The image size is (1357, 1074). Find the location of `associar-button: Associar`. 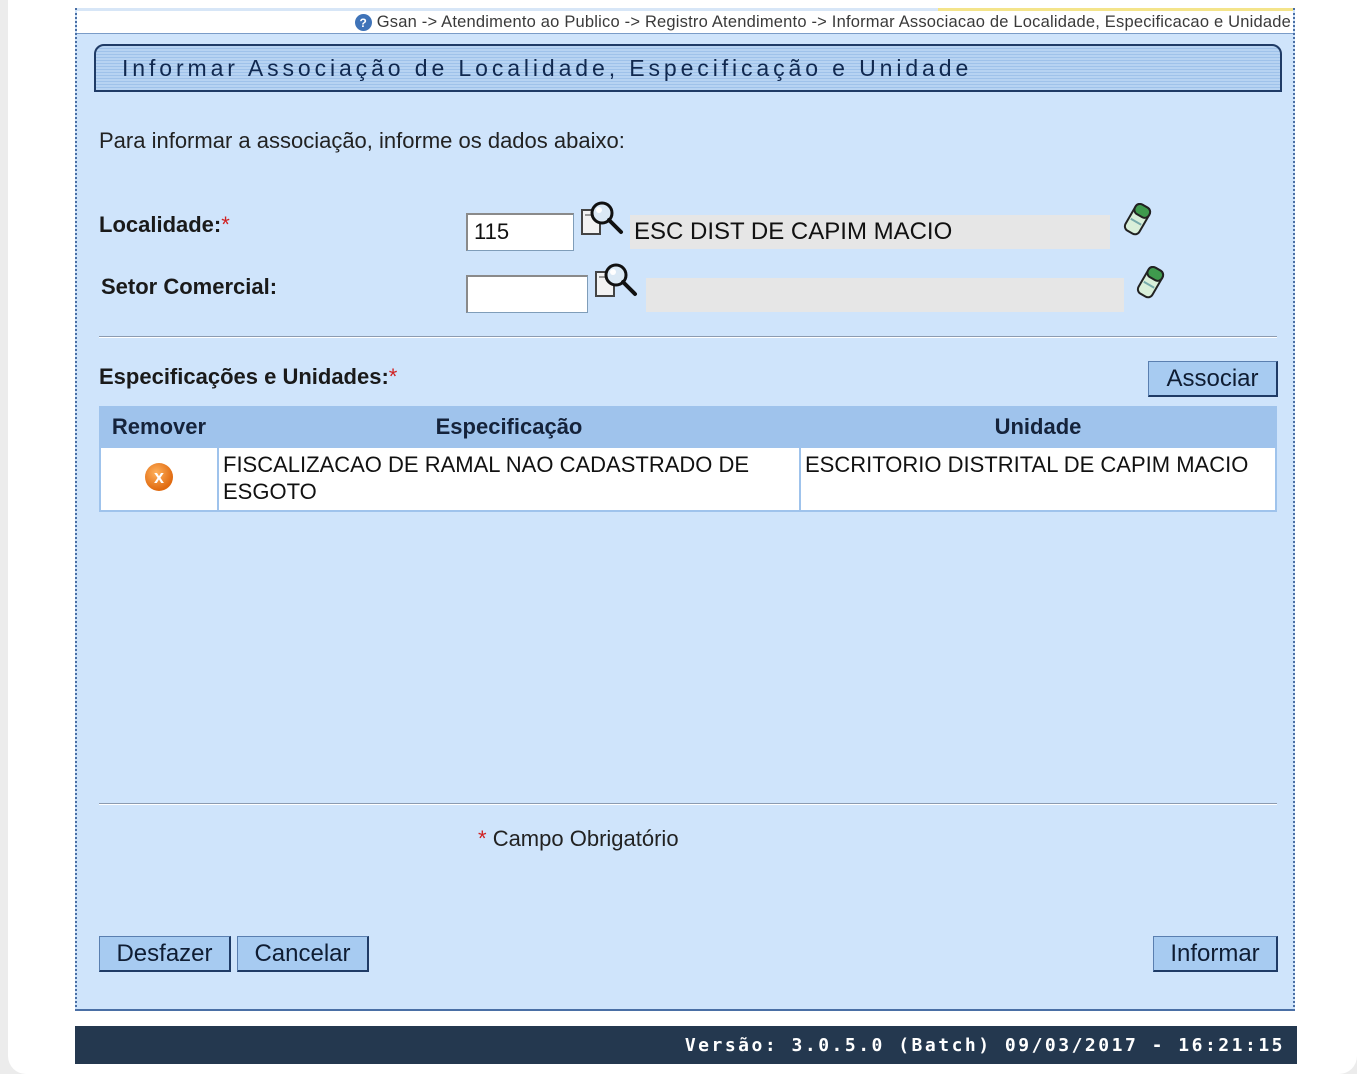

associar-button: Associar is located at coordinates (1213, 379).